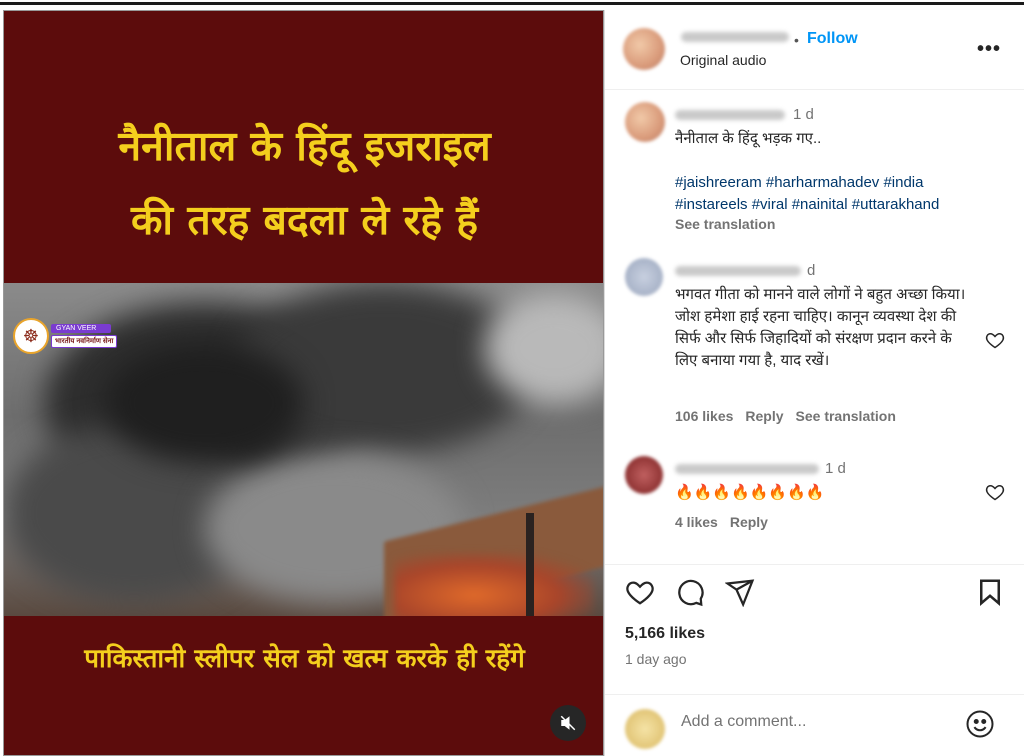  What do you see at coordinates (989, 49) in the screenshot?
I see `more-options-button: •••` at bounding box center [989, 49].